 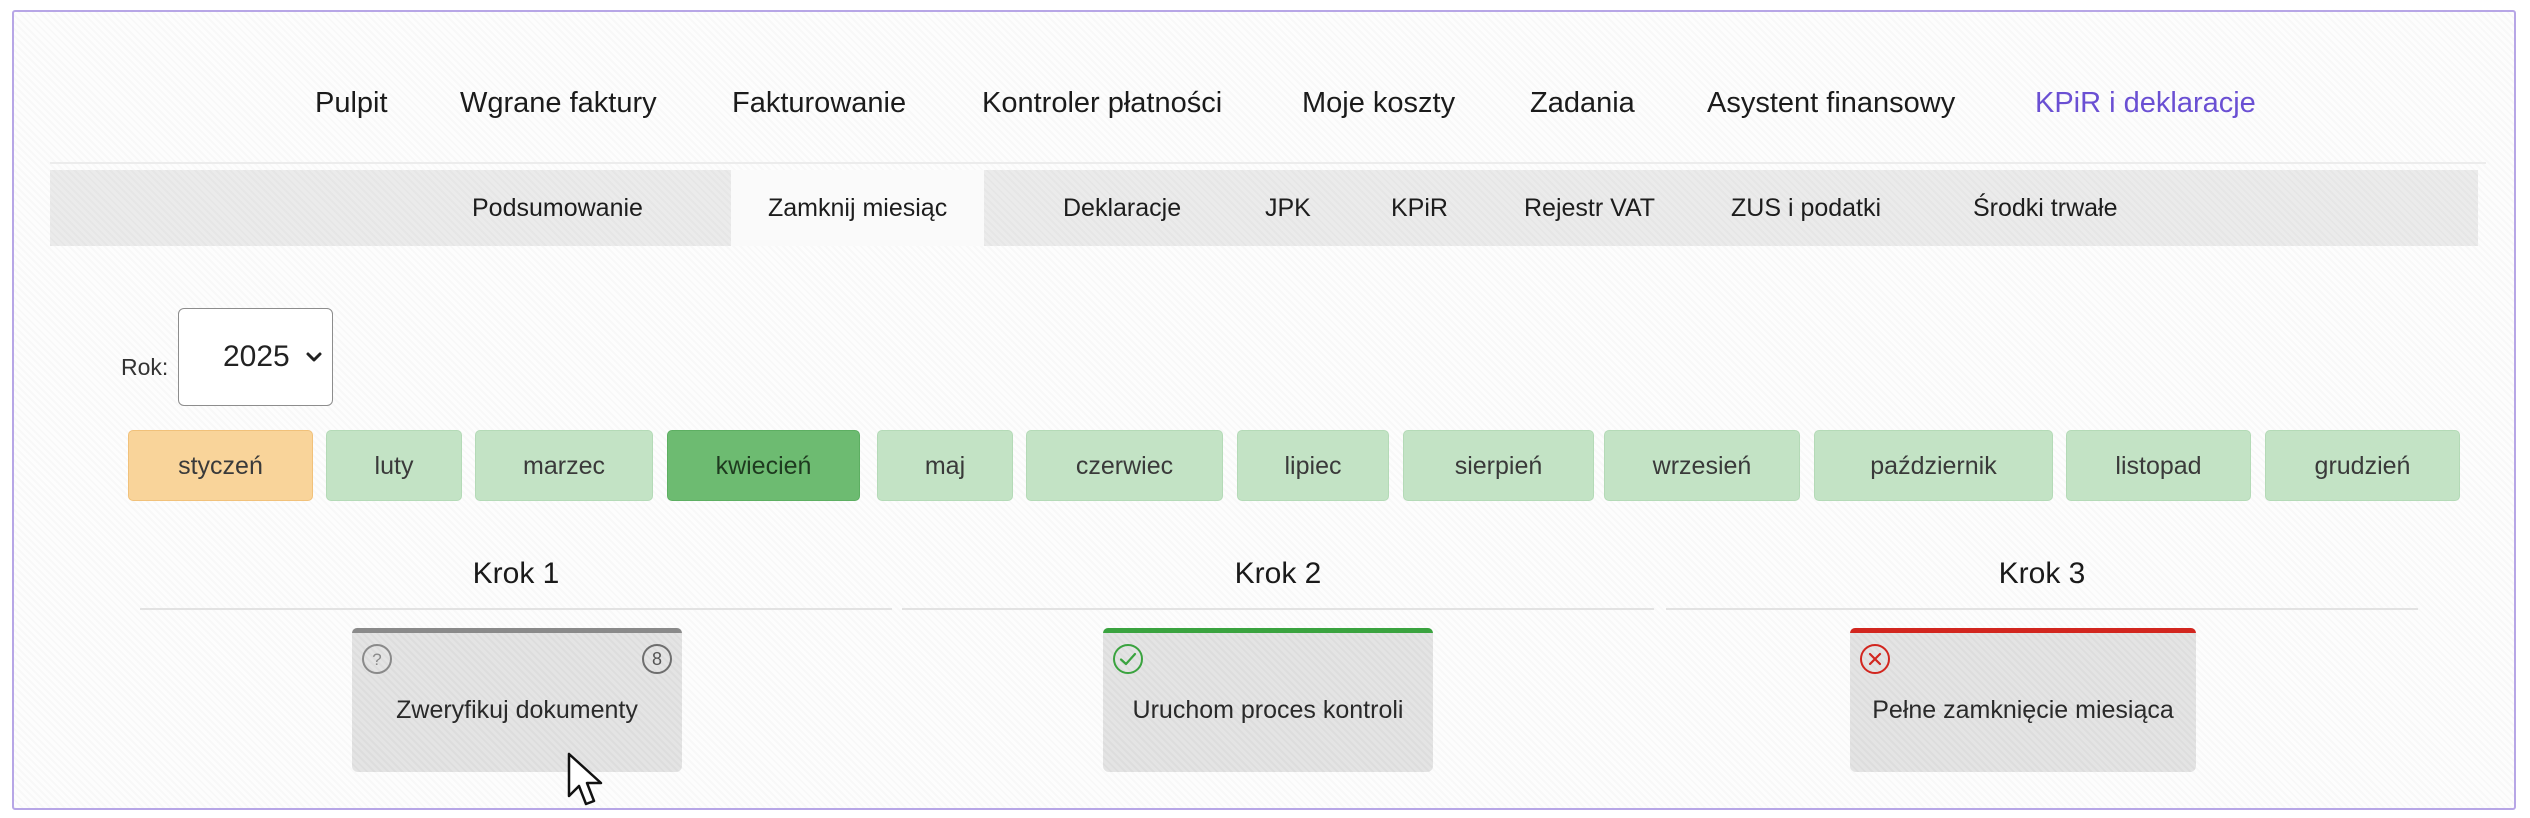 I want to click on year-value: 2025, so click(x=256, y=356).